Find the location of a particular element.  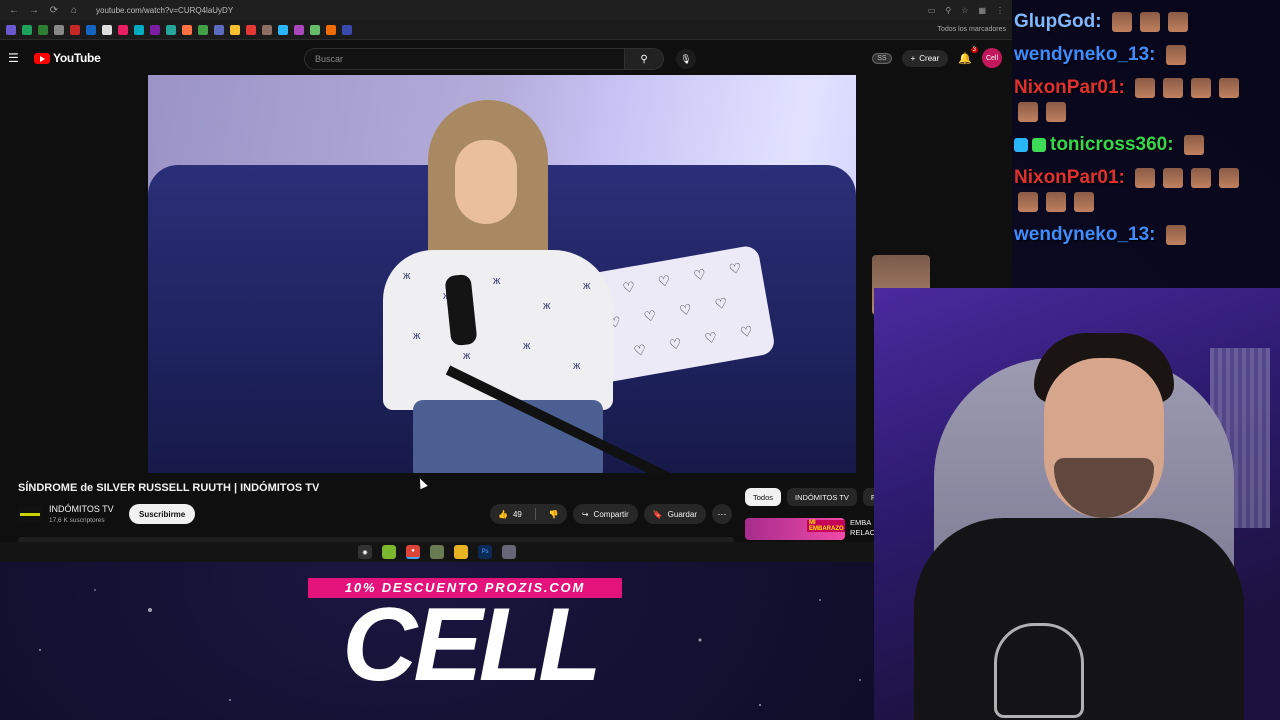

thumbs-up-icon: 👍 is located at coordinates (503, 514).